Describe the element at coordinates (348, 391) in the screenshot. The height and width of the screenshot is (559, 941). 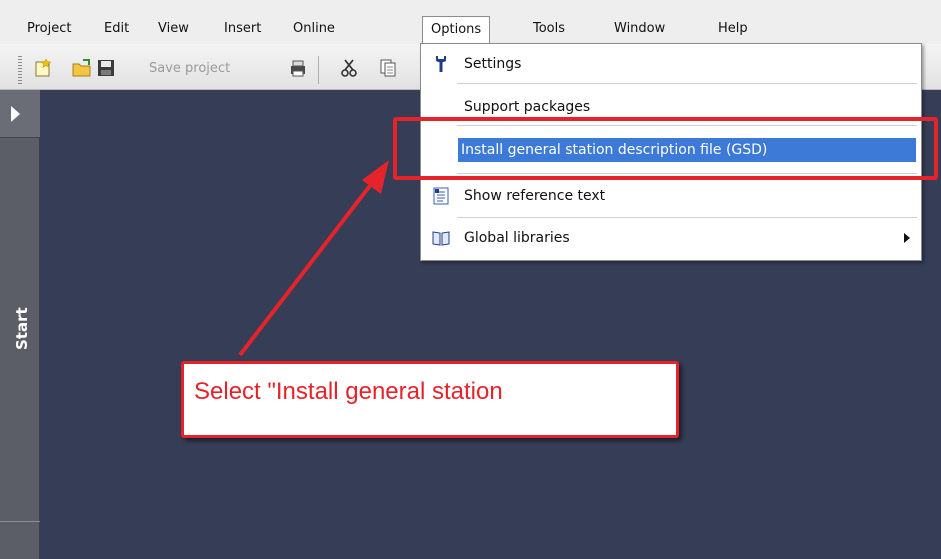
I see `callout-text: Select "Install general station` at that location.